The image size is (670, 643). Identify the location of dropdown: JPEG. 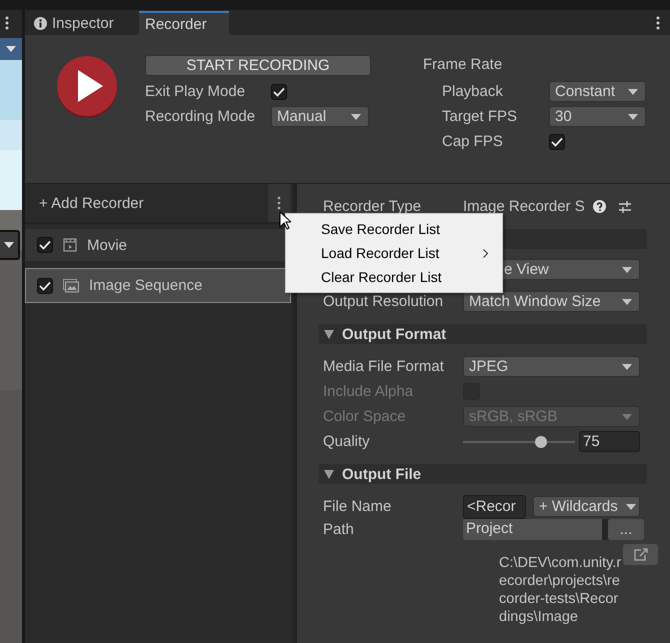
(551, 366).